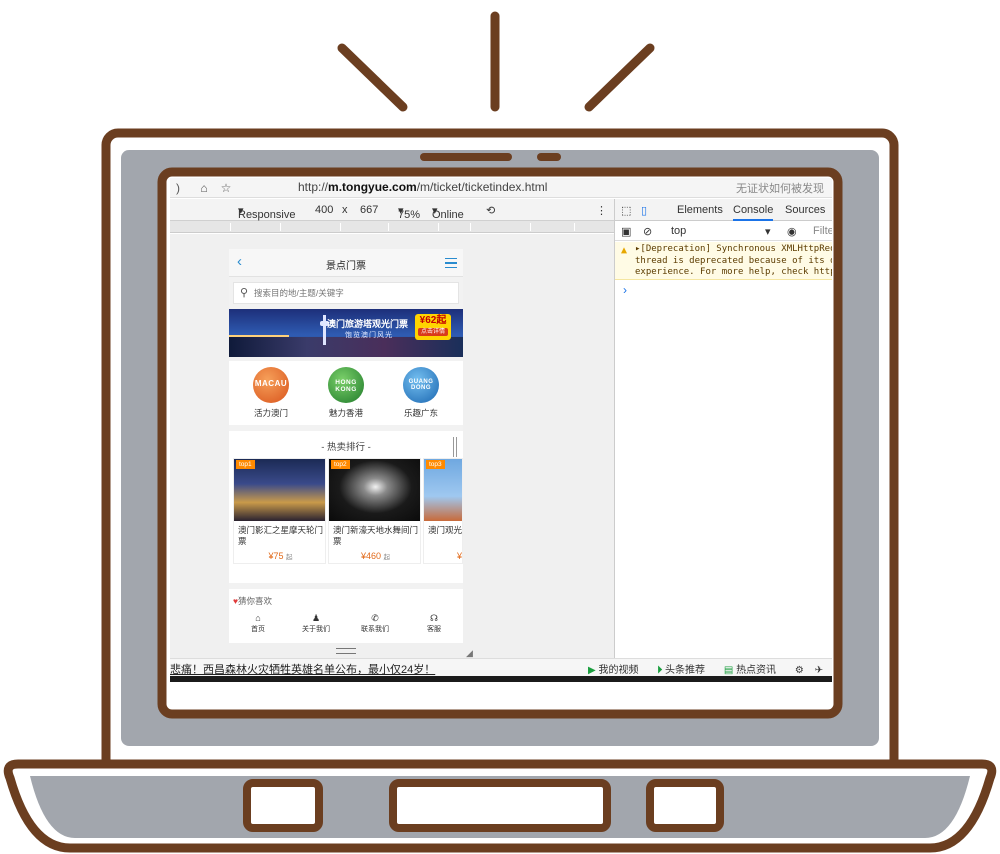 The image size is (1000, 854). Describe the element at coordinates (685, 670) in the screenshot. I see `toutiao-link: ⏵ 头条推荐` at that location.